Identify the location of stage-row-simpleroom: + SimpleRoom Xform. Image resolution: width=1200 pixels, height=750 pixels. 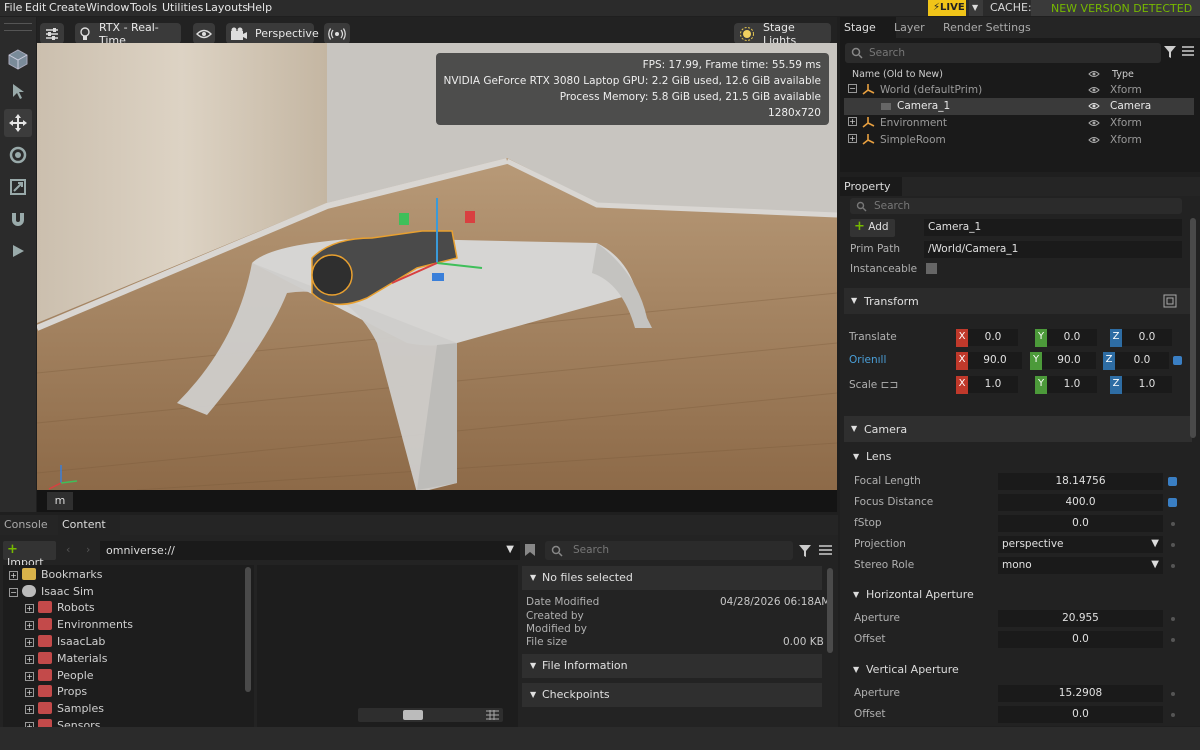
(1019, 140).